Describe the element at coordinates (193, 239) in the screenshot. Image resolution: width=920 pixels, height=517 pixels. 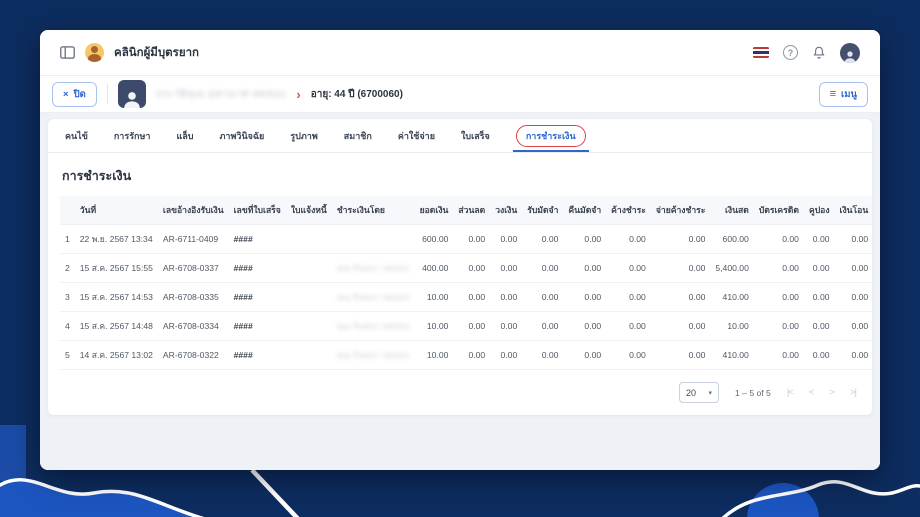
I see `cell-ref: AR-6711-0409` at that location.